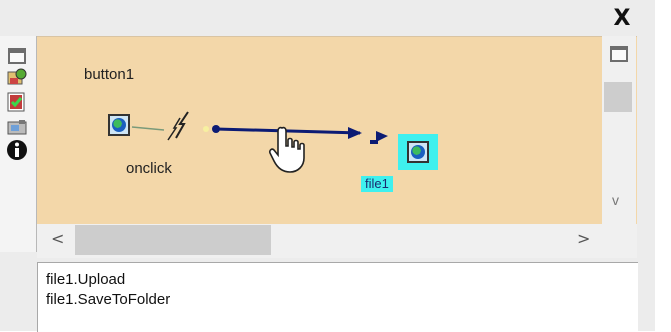  I want to click on scroll-right-arrow: >, so click(583, 238).